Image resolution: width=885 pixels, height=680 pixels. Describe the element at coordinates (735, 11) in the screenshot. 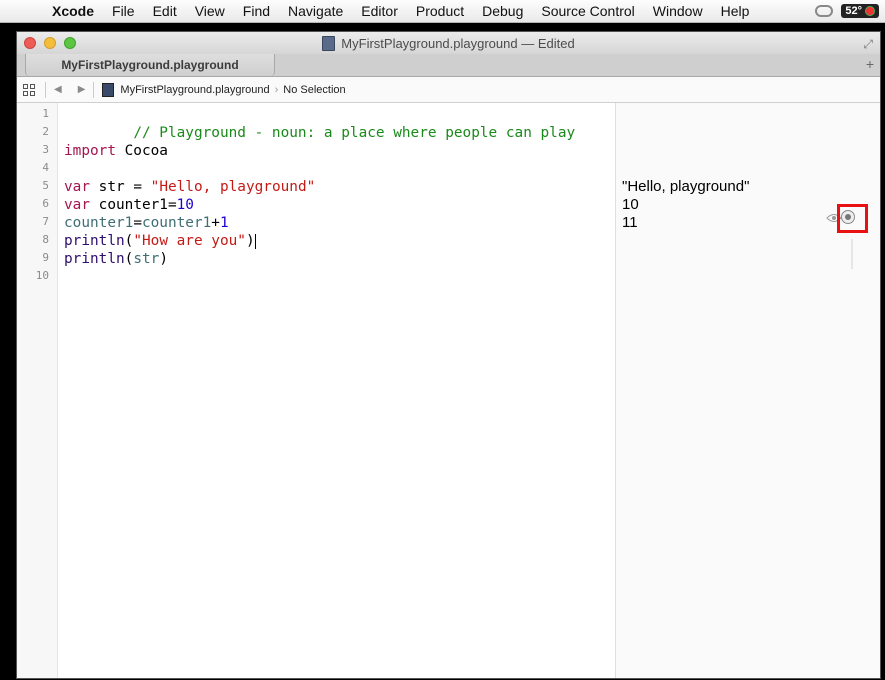

I see `menu-help: Help` at that location.